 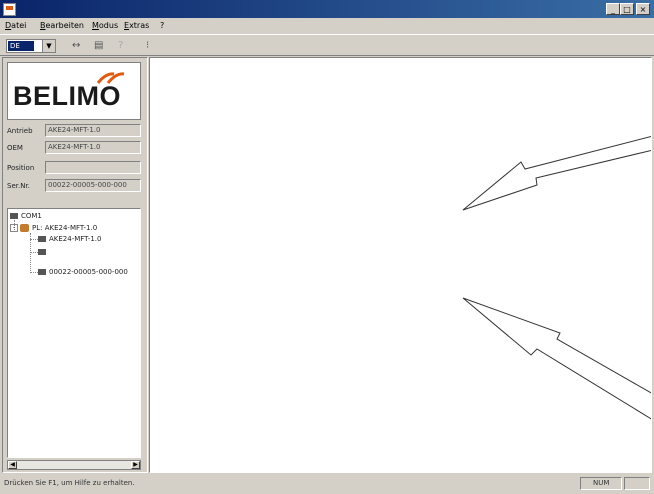 What do you see at coordinates (74, 465) in the screenshot?
I see `horizontal-scrollbar: ◀ ▶` at bounding box center [74, 465].